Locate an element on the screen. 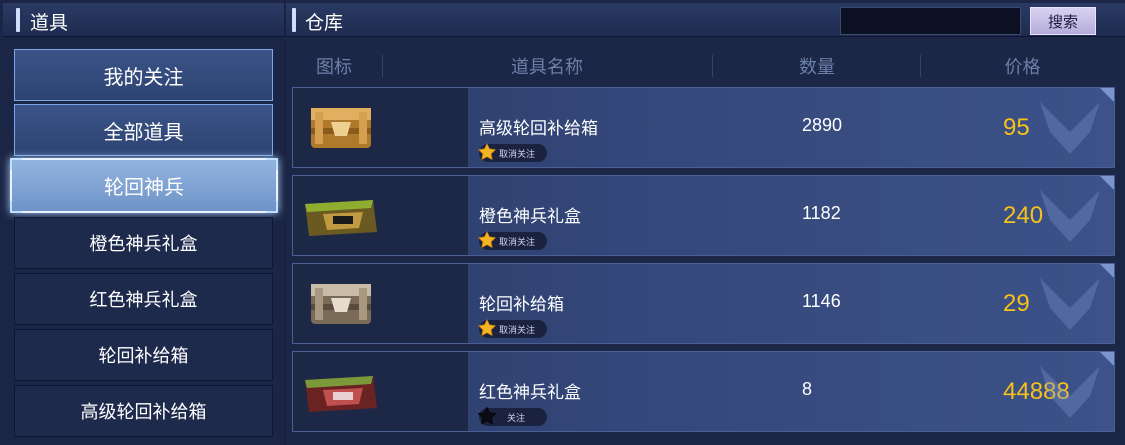 The width and height of the screenshot is (1125, 445). category-label: 全部道具 is located at coordinates (143, 131).